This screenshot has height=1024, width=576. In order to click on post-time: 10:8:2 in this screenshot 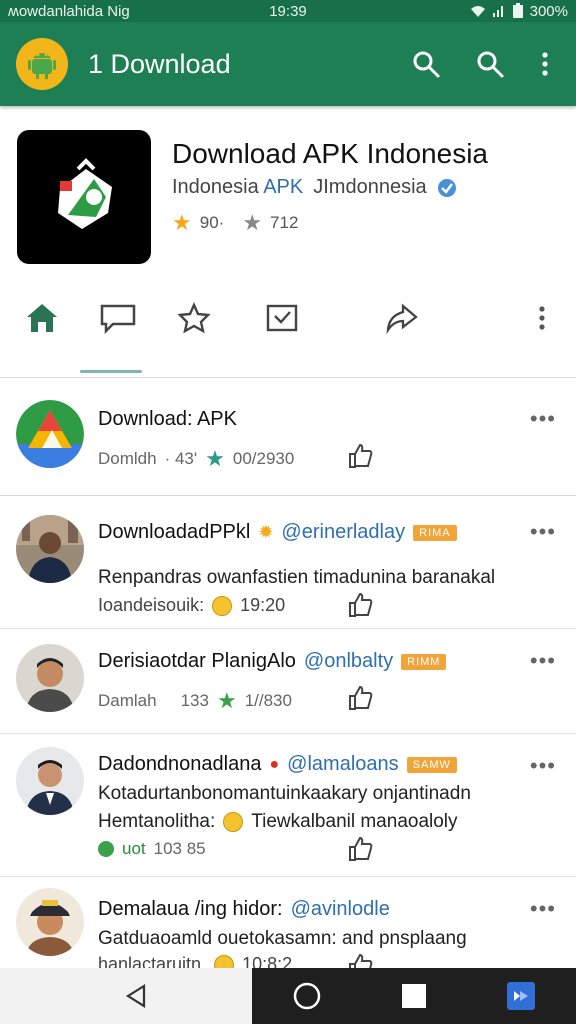, I will do `click(267, 961)`.